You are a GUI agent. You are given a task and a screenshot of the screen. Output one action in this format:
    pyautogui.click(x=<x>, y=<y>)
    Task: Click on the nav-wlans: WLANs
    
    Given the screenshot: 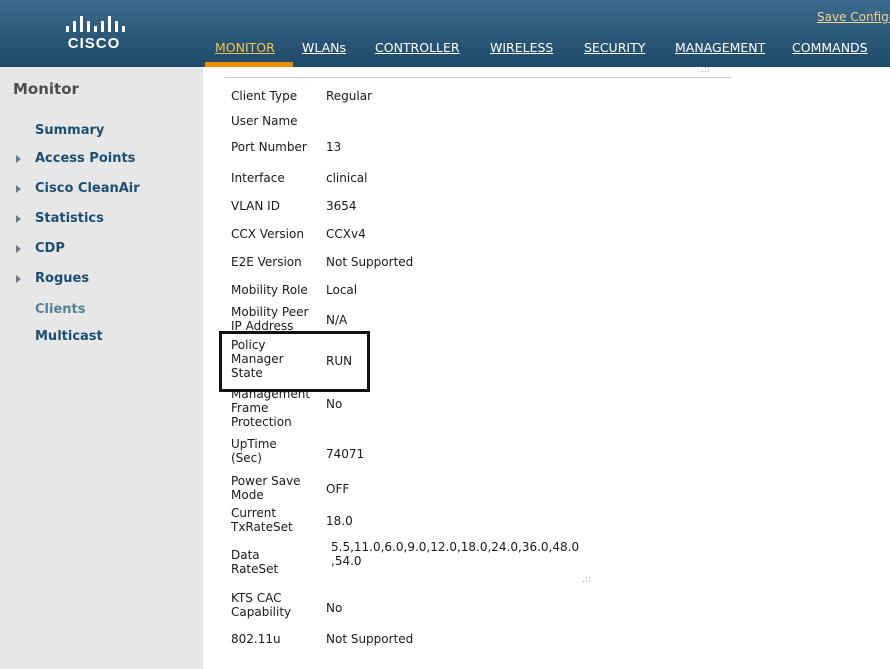 What is the action you would take?
    pyautogui.click(x=324, y=47)
    